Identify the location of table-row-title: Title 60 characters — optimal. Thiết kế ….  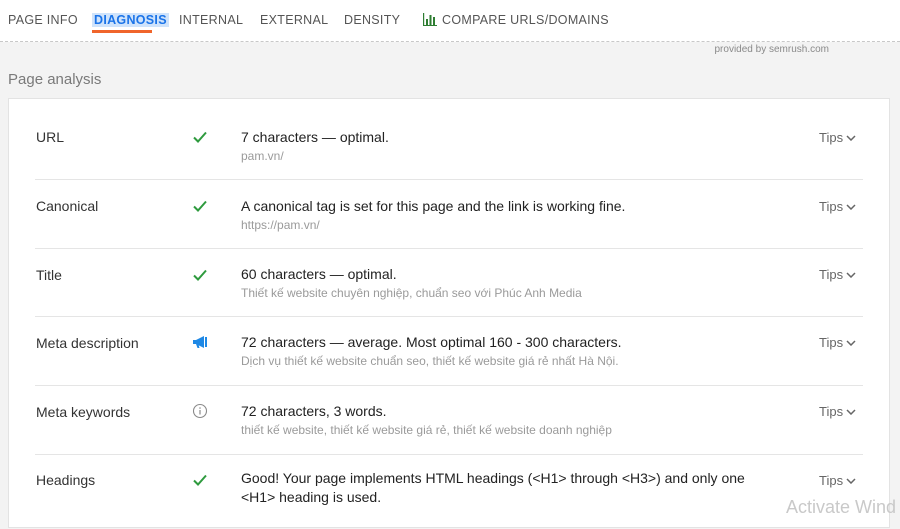
(449, 283).